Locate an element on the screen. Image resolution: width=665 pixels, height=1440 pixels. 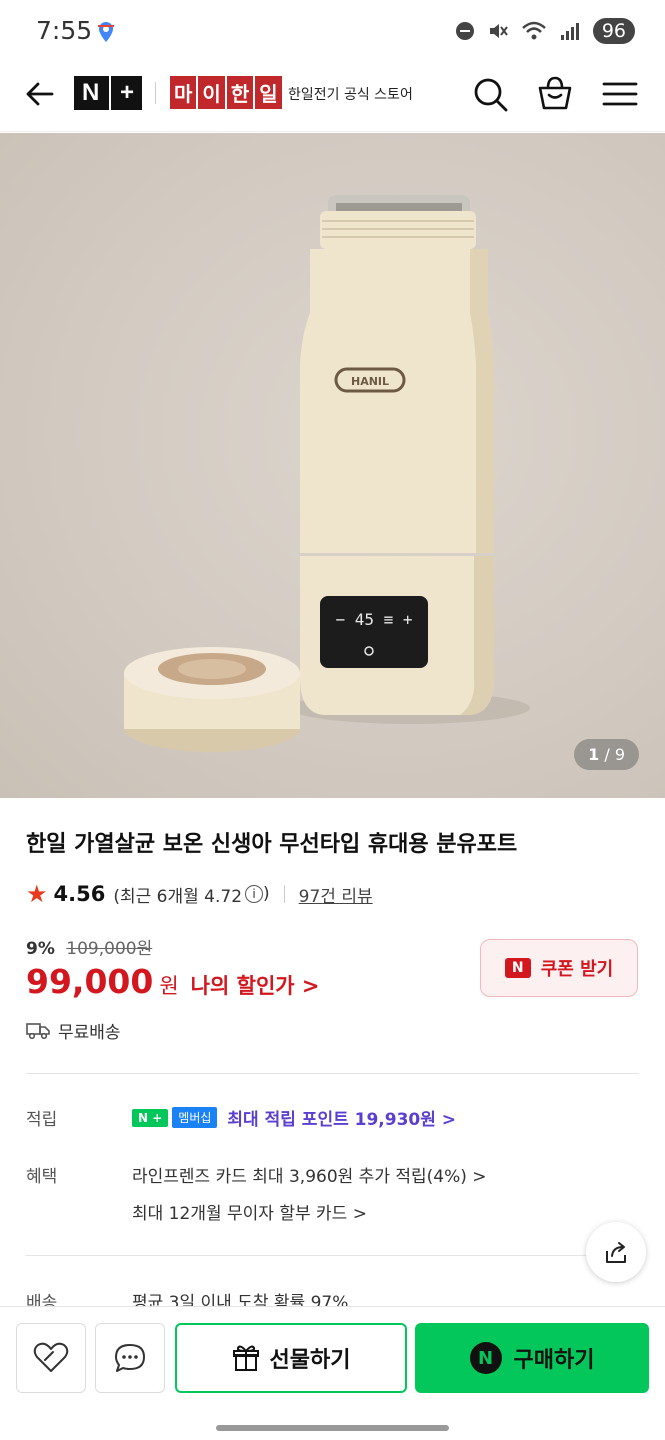
logo-char: 한 is located at coordinates (240, 92).